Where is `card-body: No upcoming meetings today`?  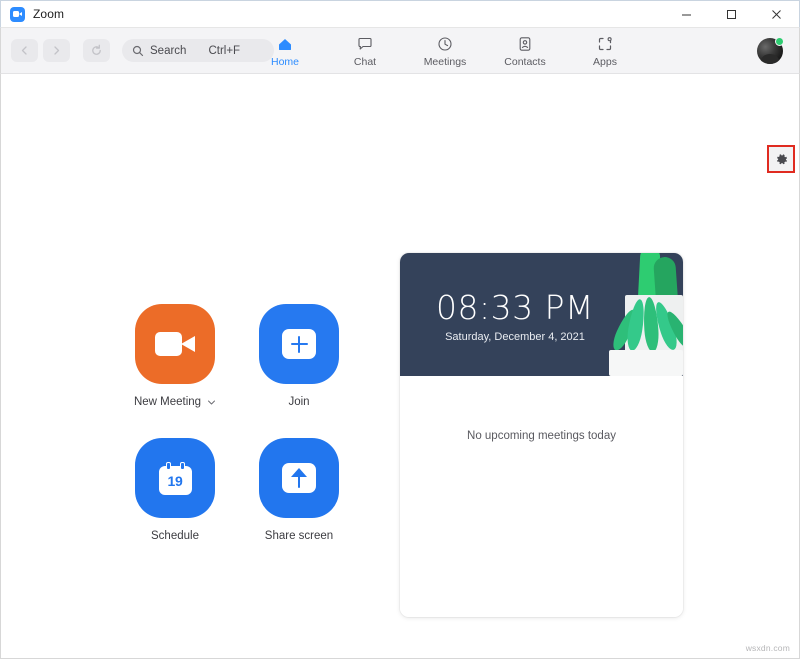 card-body: No upcoming meetings today is located at coordinates (541, 496).